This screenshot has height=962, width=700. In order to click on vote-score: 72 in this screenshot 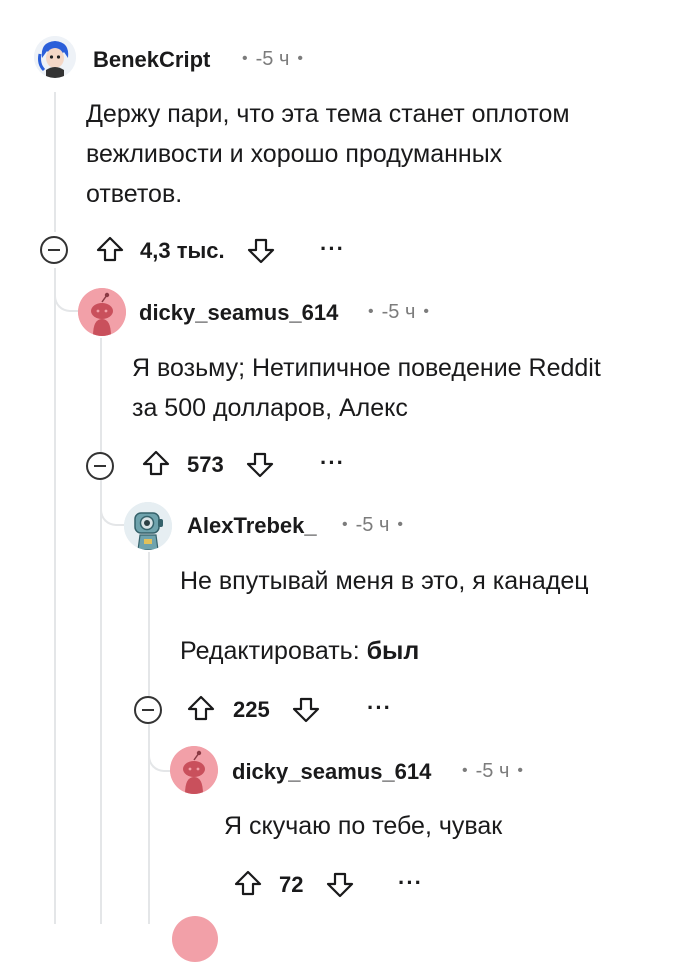, I will do `click(291, 884)`.